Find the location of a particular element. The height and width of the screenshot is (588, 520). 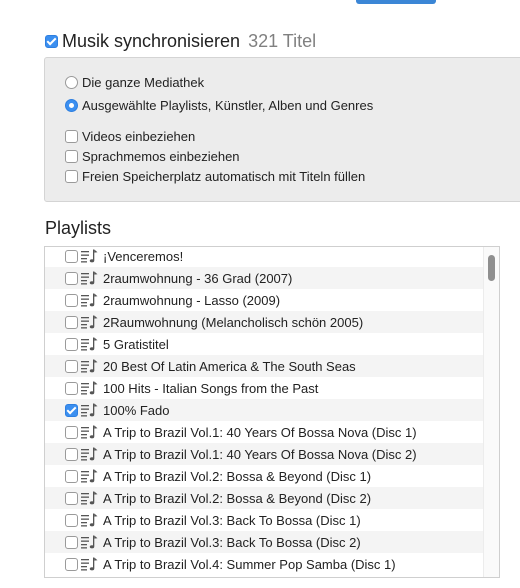

playlists-heading: Playlists is located at coordinates (78, 228).